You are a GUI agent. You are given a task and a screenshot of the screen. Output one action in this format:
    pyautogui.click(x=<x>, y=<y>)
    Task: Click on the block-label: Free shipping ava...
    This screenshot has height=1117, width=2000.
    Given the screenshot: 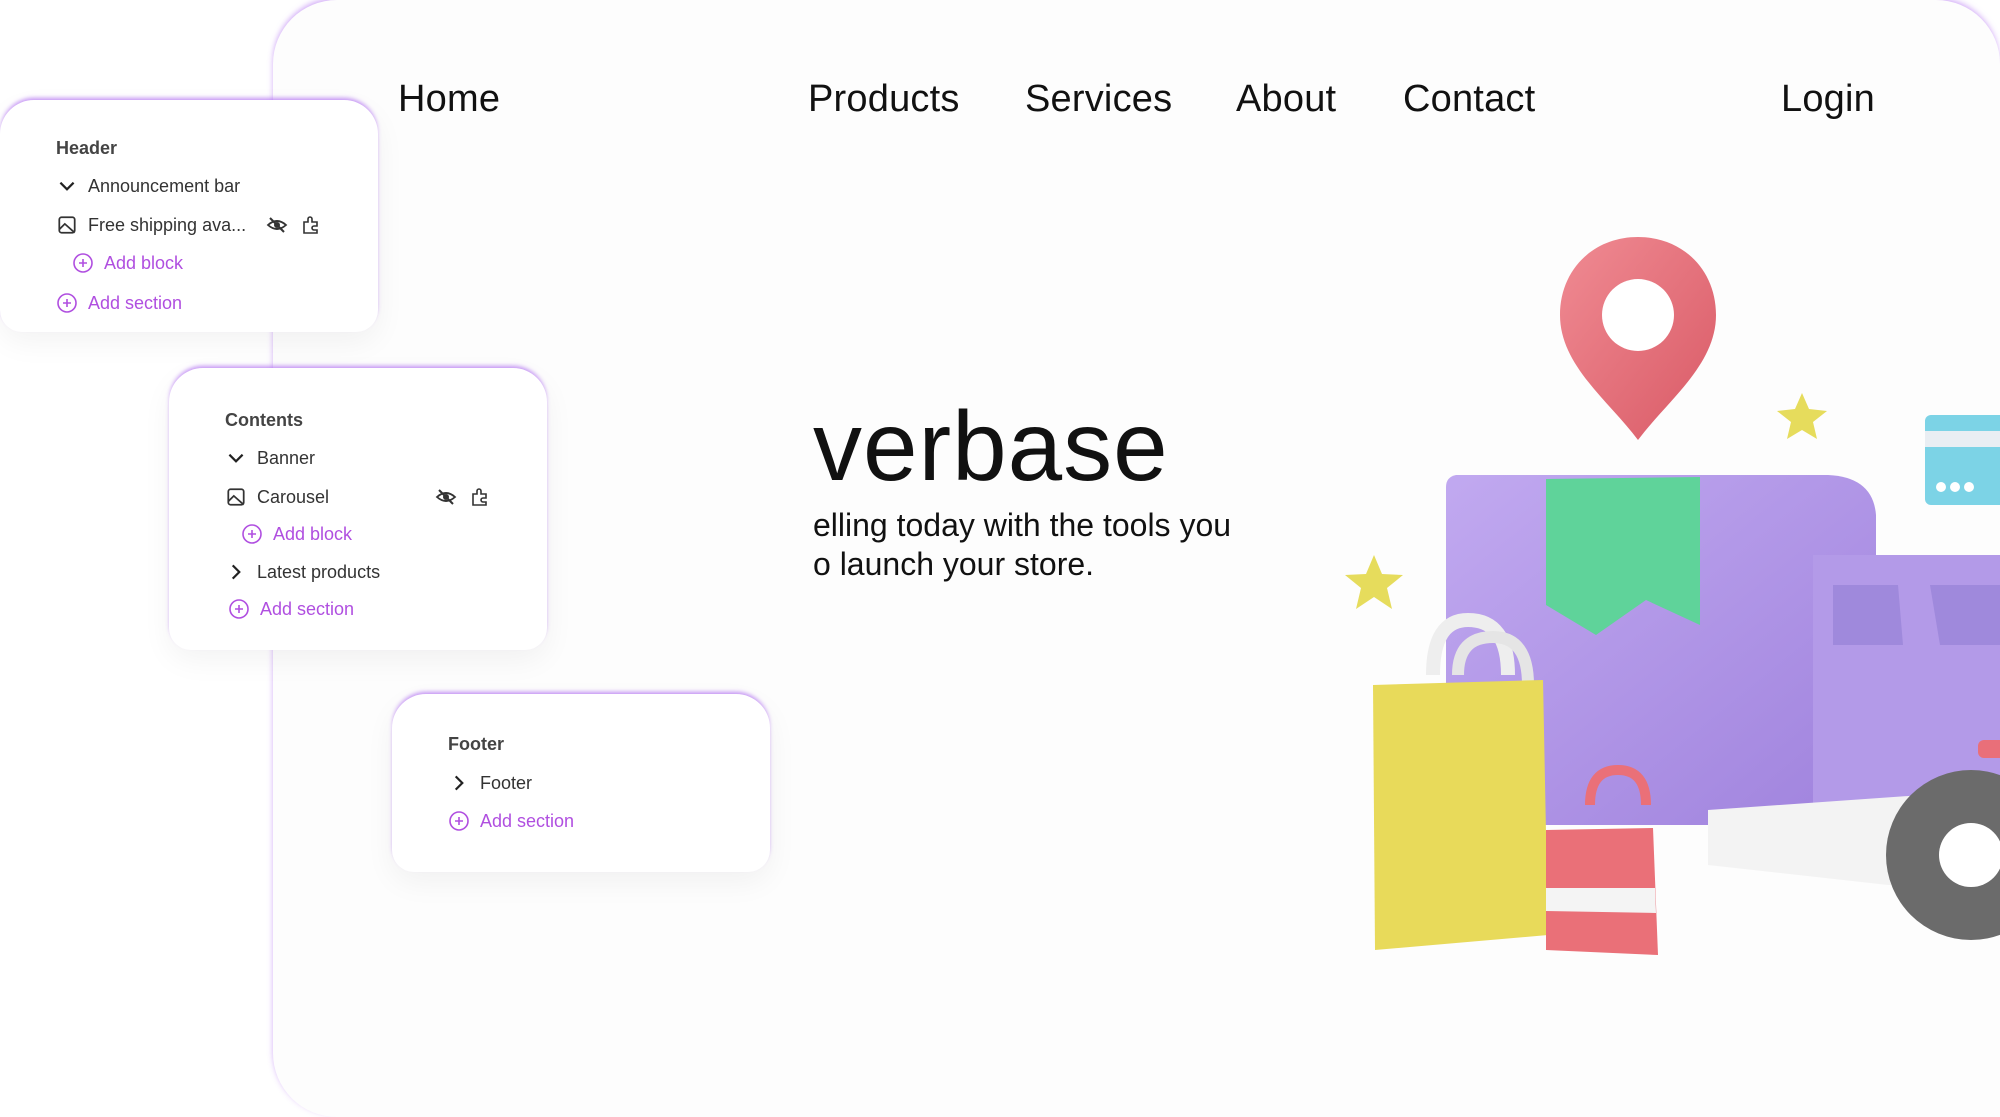 What is the action you would take?
    pyautogui.click(x=167, y=224)
    